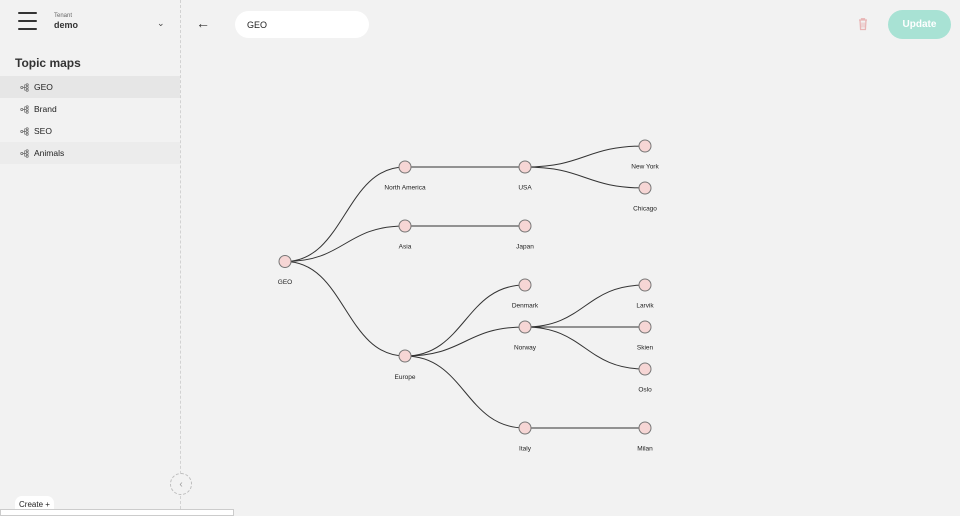 This screenshot has height=516, width=960. I want to click on topic-map-label: Brand, so click(45, 109).